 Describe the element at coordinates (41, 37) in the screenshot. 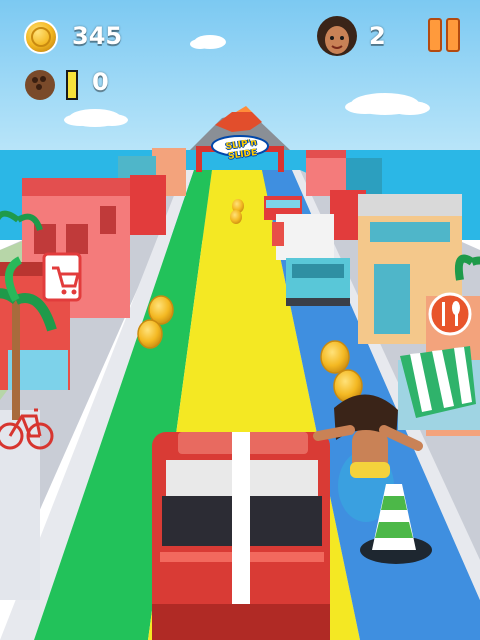

I see `coin-counter-icon` at that location.